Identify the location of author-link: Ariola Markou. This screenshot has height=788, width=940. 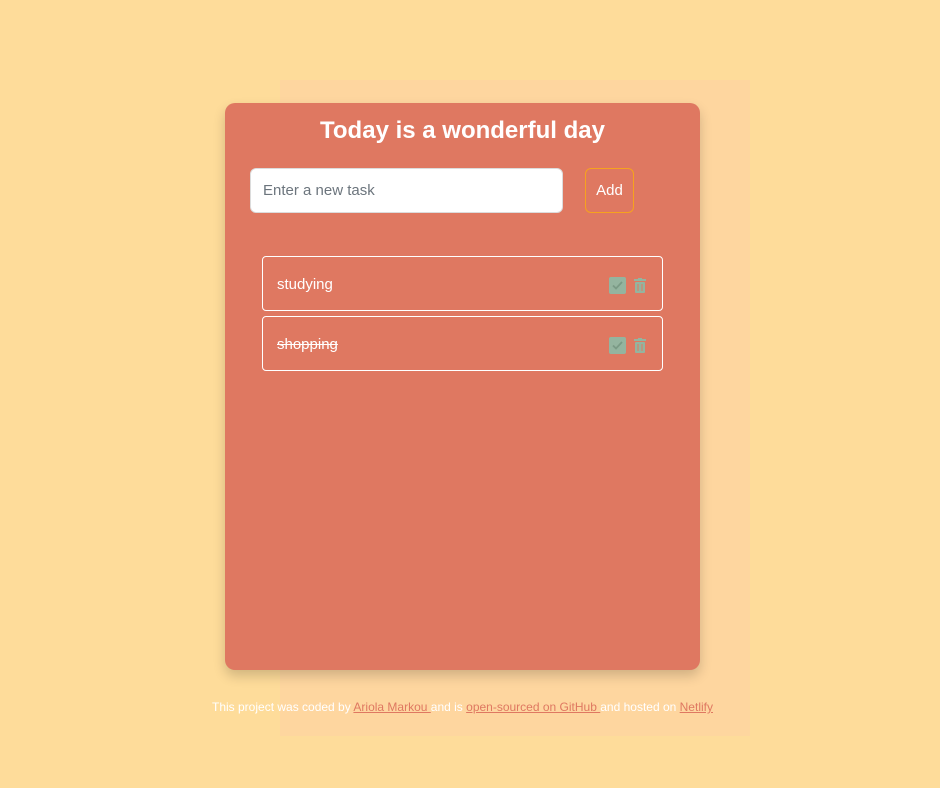
(391, 707).